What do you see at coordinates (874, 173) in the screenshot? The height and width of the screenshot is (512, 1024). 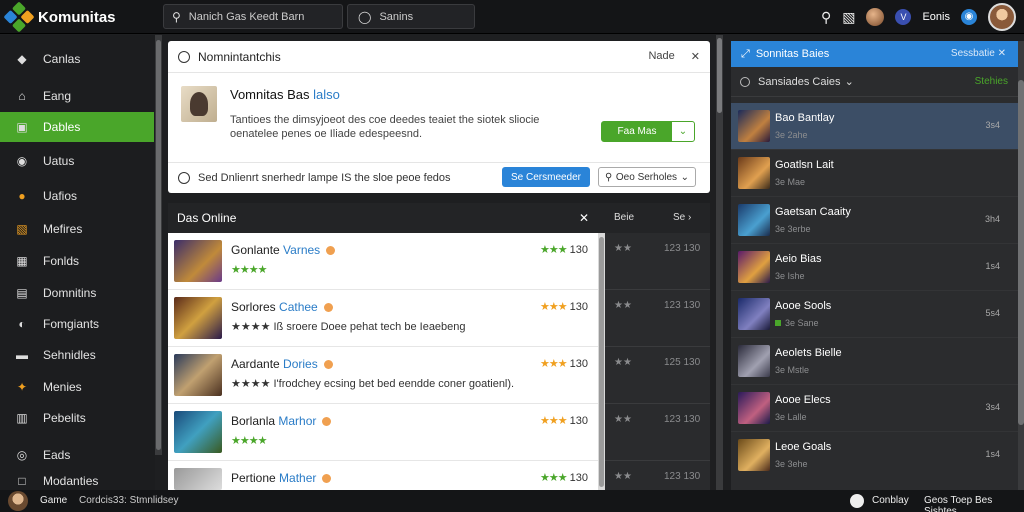 I see `list-item: Goatlsn Lait 3e Mae` at bounding box center [874, 173].